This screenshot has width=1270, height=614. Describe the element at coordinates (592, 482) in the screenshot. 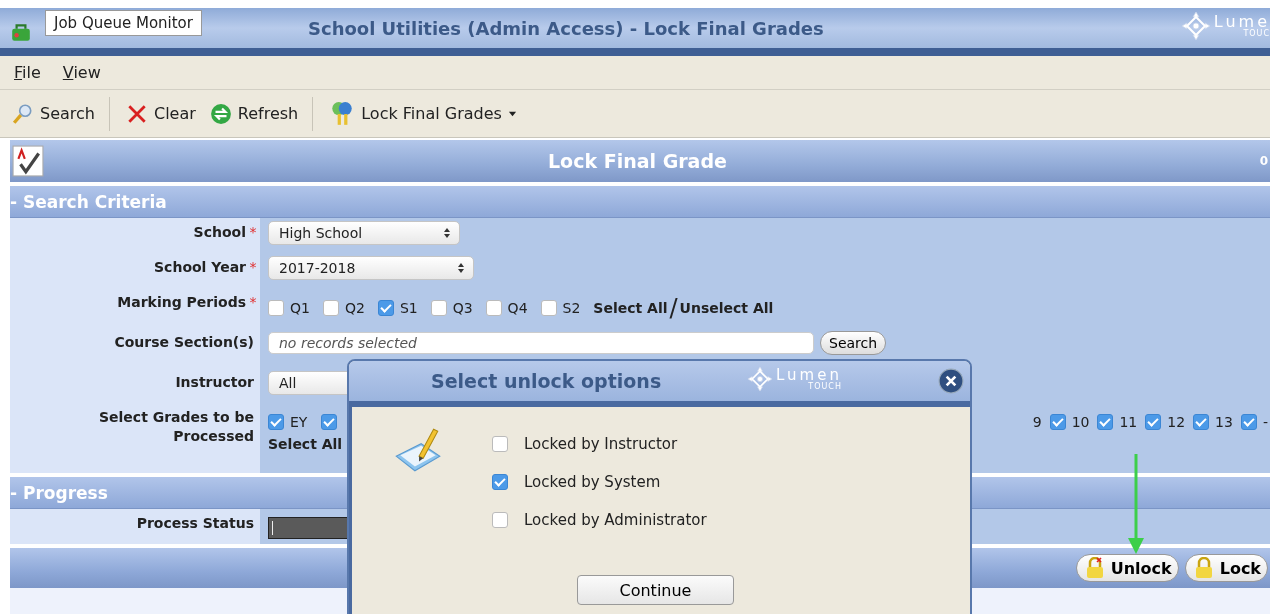

I see `option-label: Locked by System` at that location.